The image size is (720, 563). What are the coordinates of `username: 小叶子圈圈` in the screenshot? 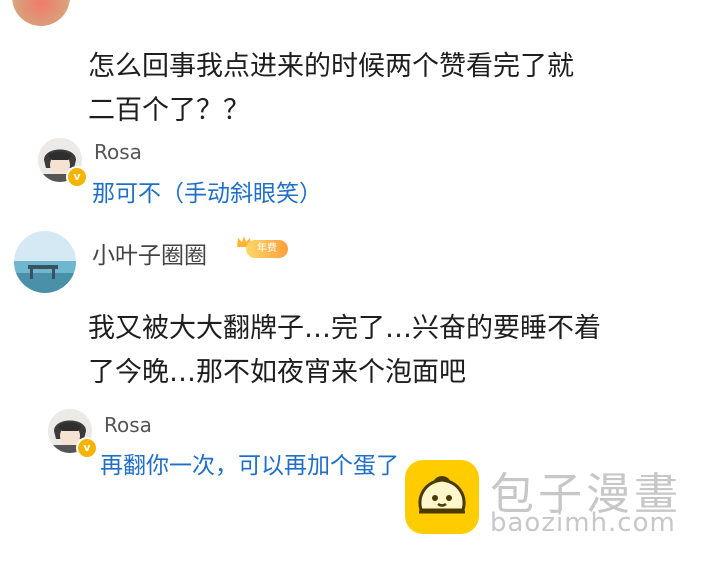 It's located at (149, 253).